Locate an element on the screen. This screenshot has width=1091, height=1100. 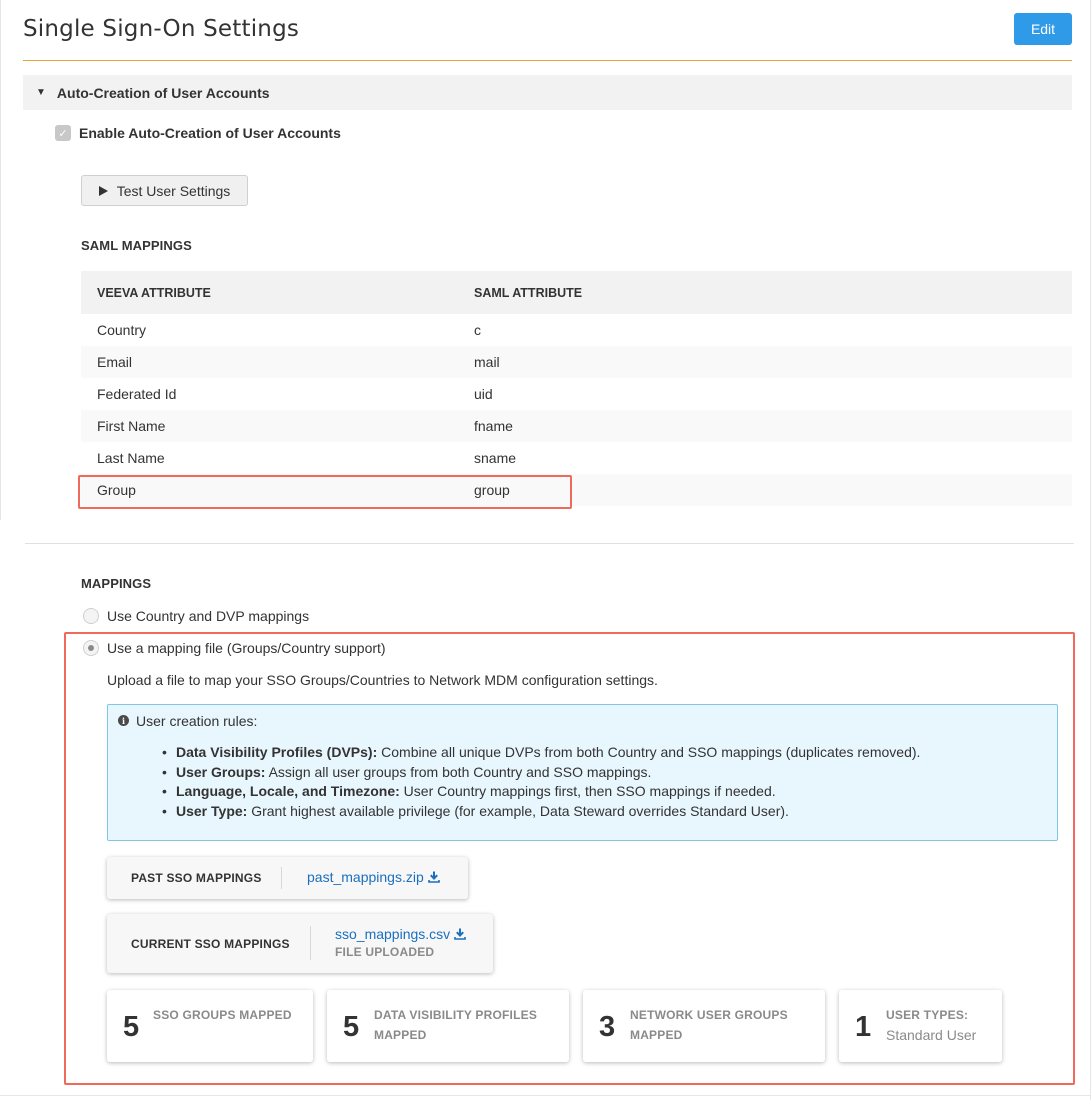
saml-attribute-cell: c is located at coordinates (477, 330).